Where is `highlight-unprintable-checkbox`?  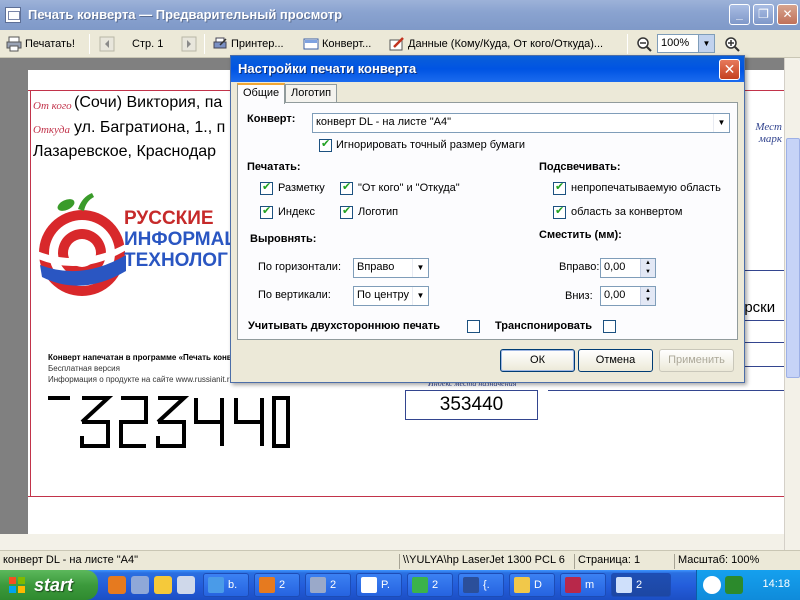
highlight-unprintable-checkbox is located at coordinates (559, 187).